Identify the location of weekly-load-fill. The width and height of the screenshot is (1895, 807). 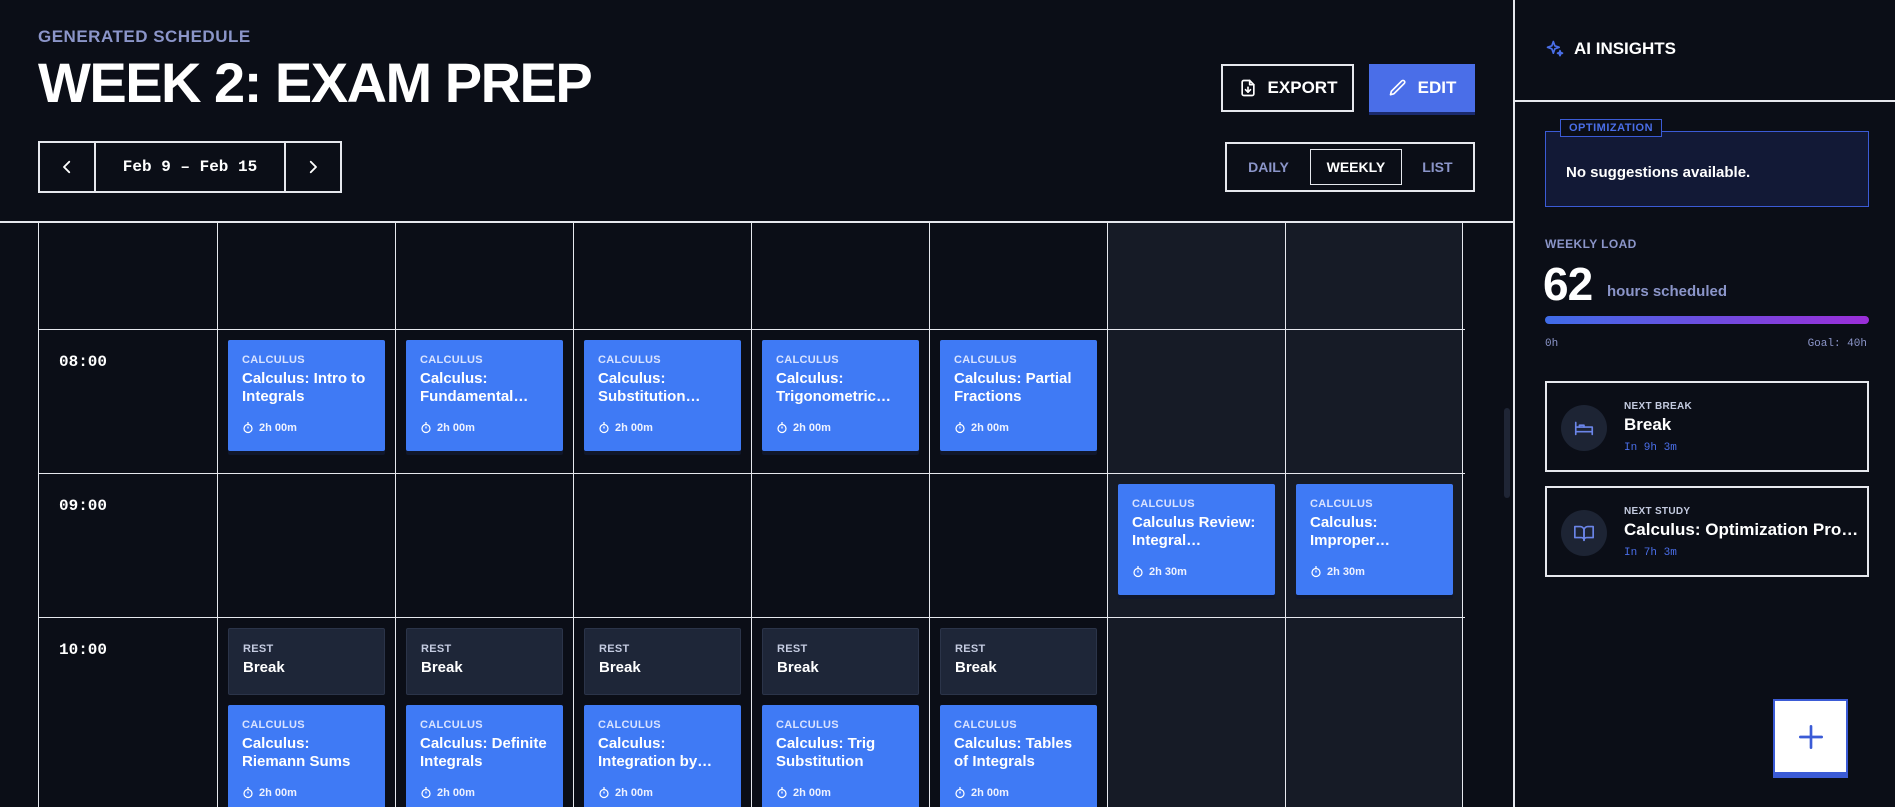
(1707, 320).